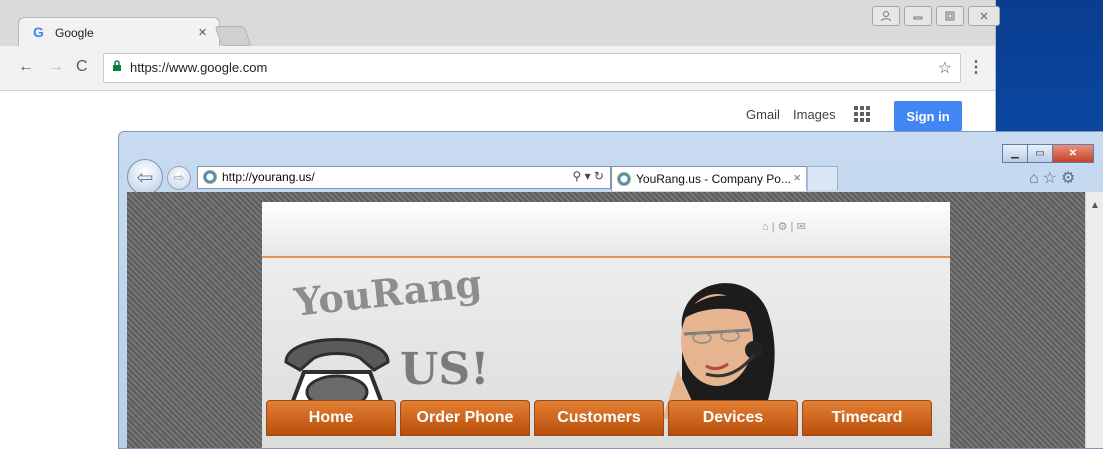 This screenshot has width=1103, height=449. What do you see at coordinates (199, 67) in the screenshot?
I see `chrome-url-text: https://www.google.com` at bounding box center [199, 67].